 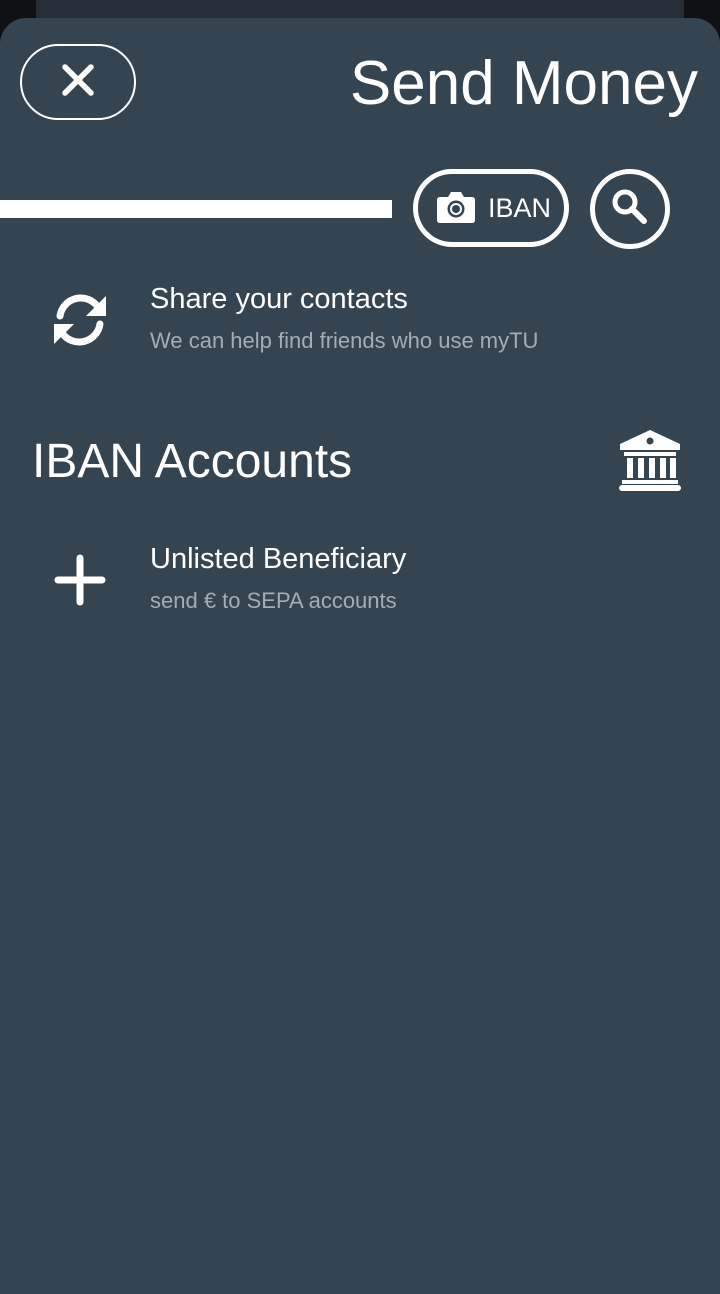 I want to click on page-title: Send Money, so click(x=523, y=83).